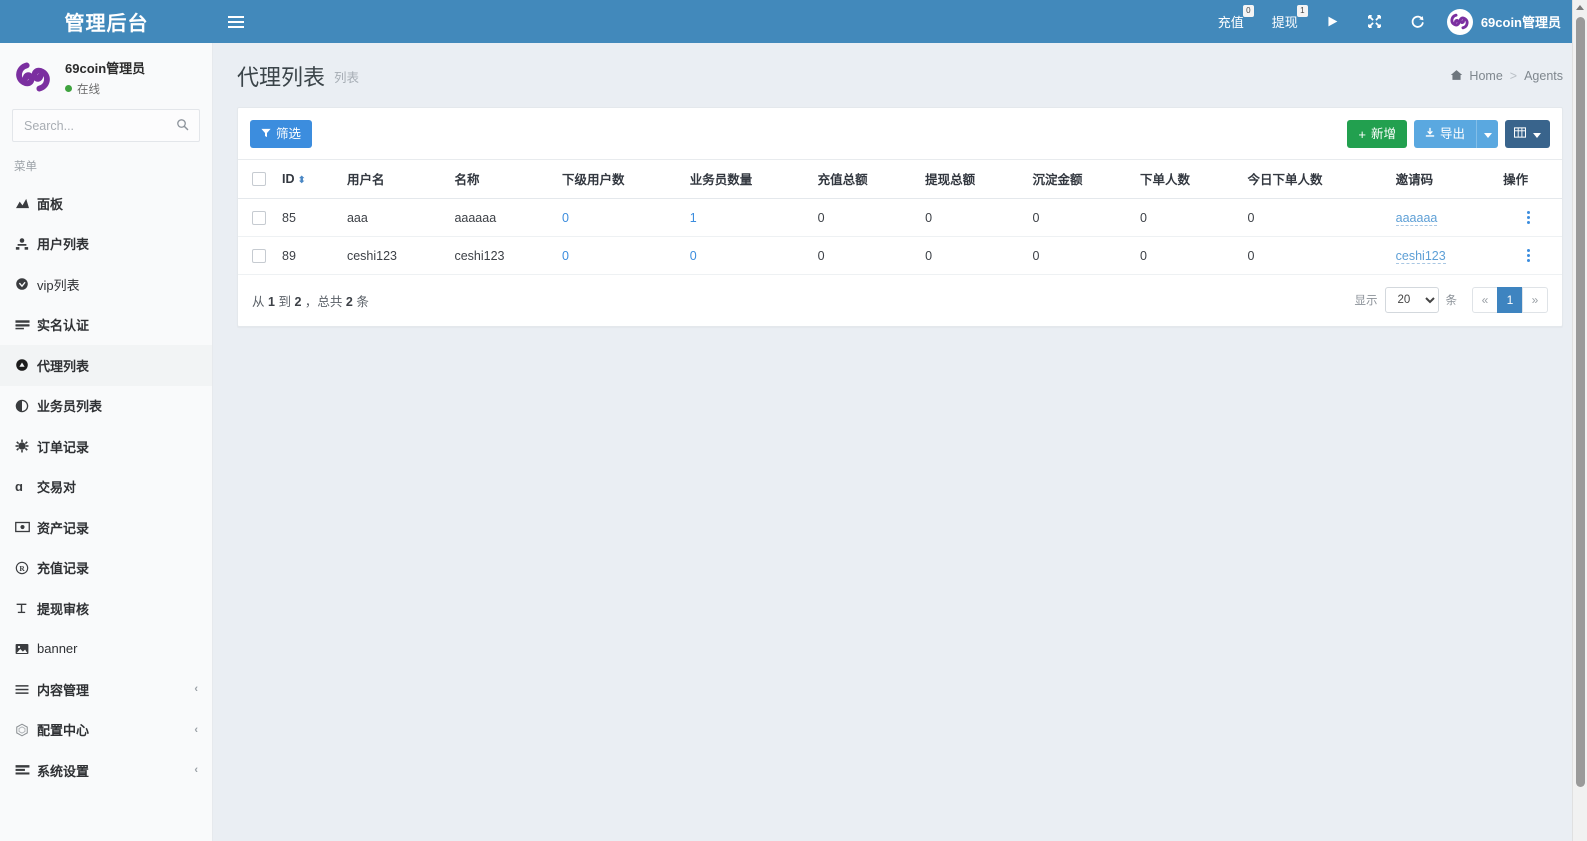 This screenshot has height=841, width=1587. What do you see at coordinates (1537, 134) in the screenshot?
I see `caret-down-icon` at bounding box center [1537, 134].